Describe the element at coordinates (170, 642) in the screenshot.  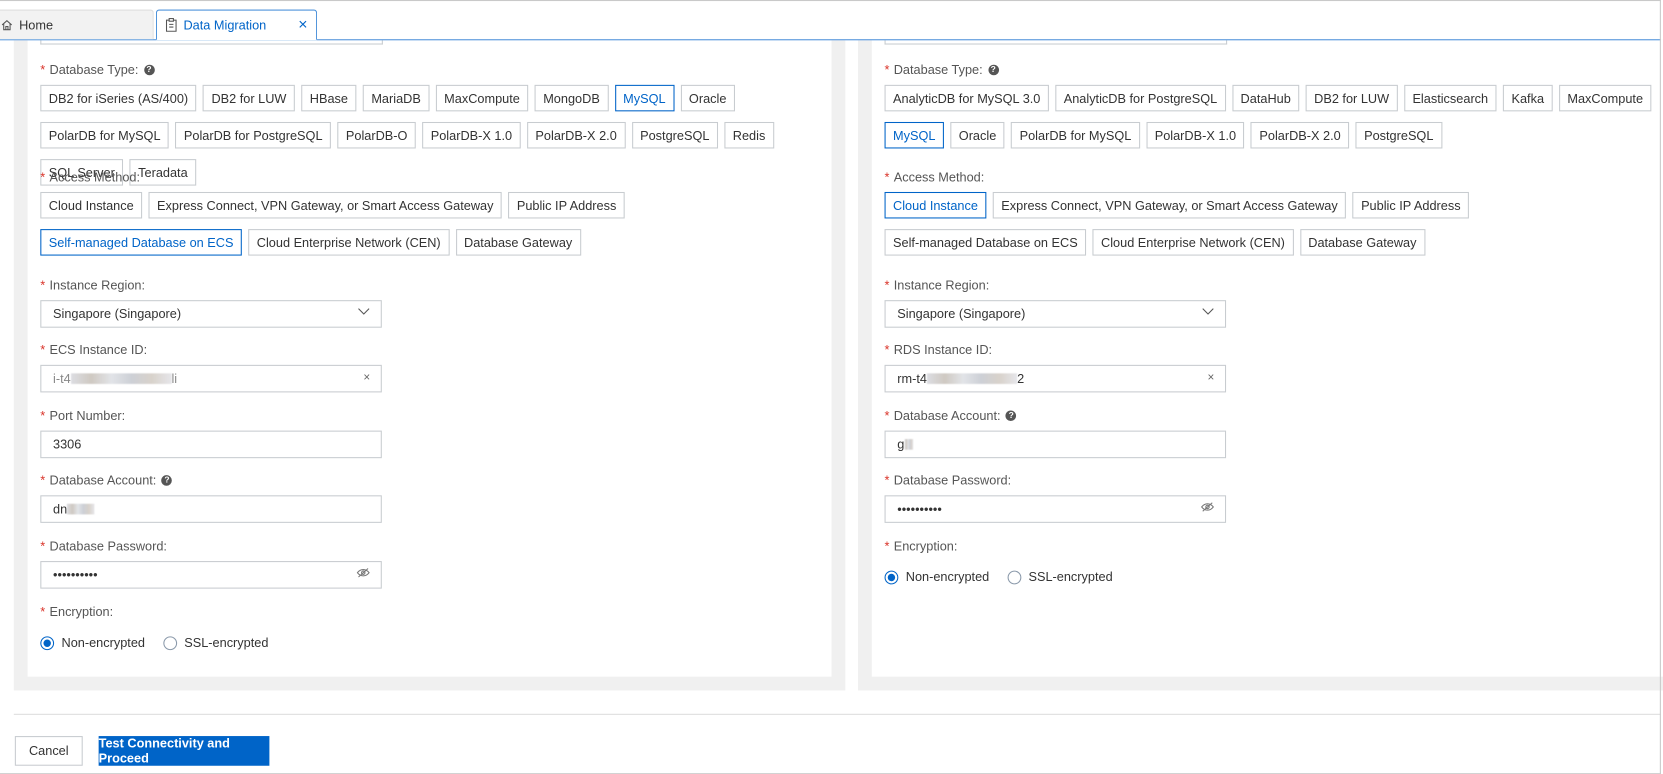
I see `radio-unchecked-icon` at that location.